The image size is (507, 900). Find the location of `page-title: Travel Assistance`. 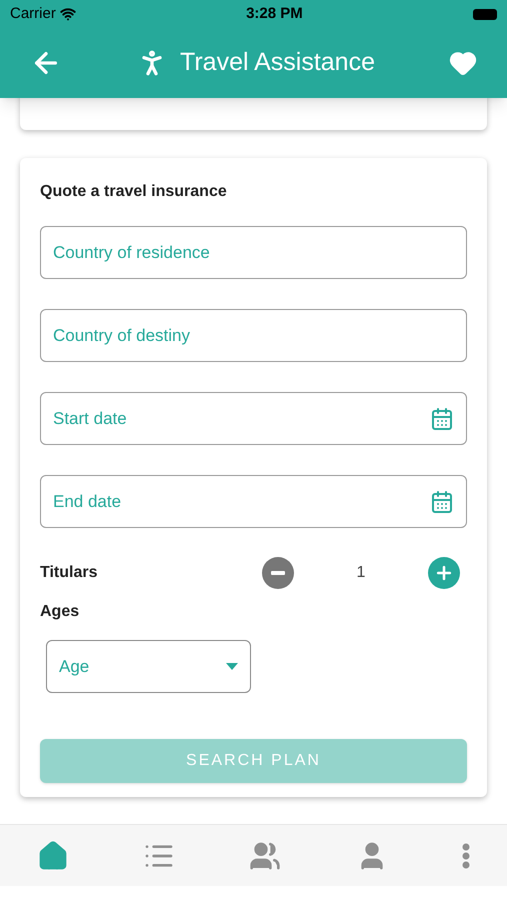

page-title: Travel Assistance is located at coordinates (277, 62).